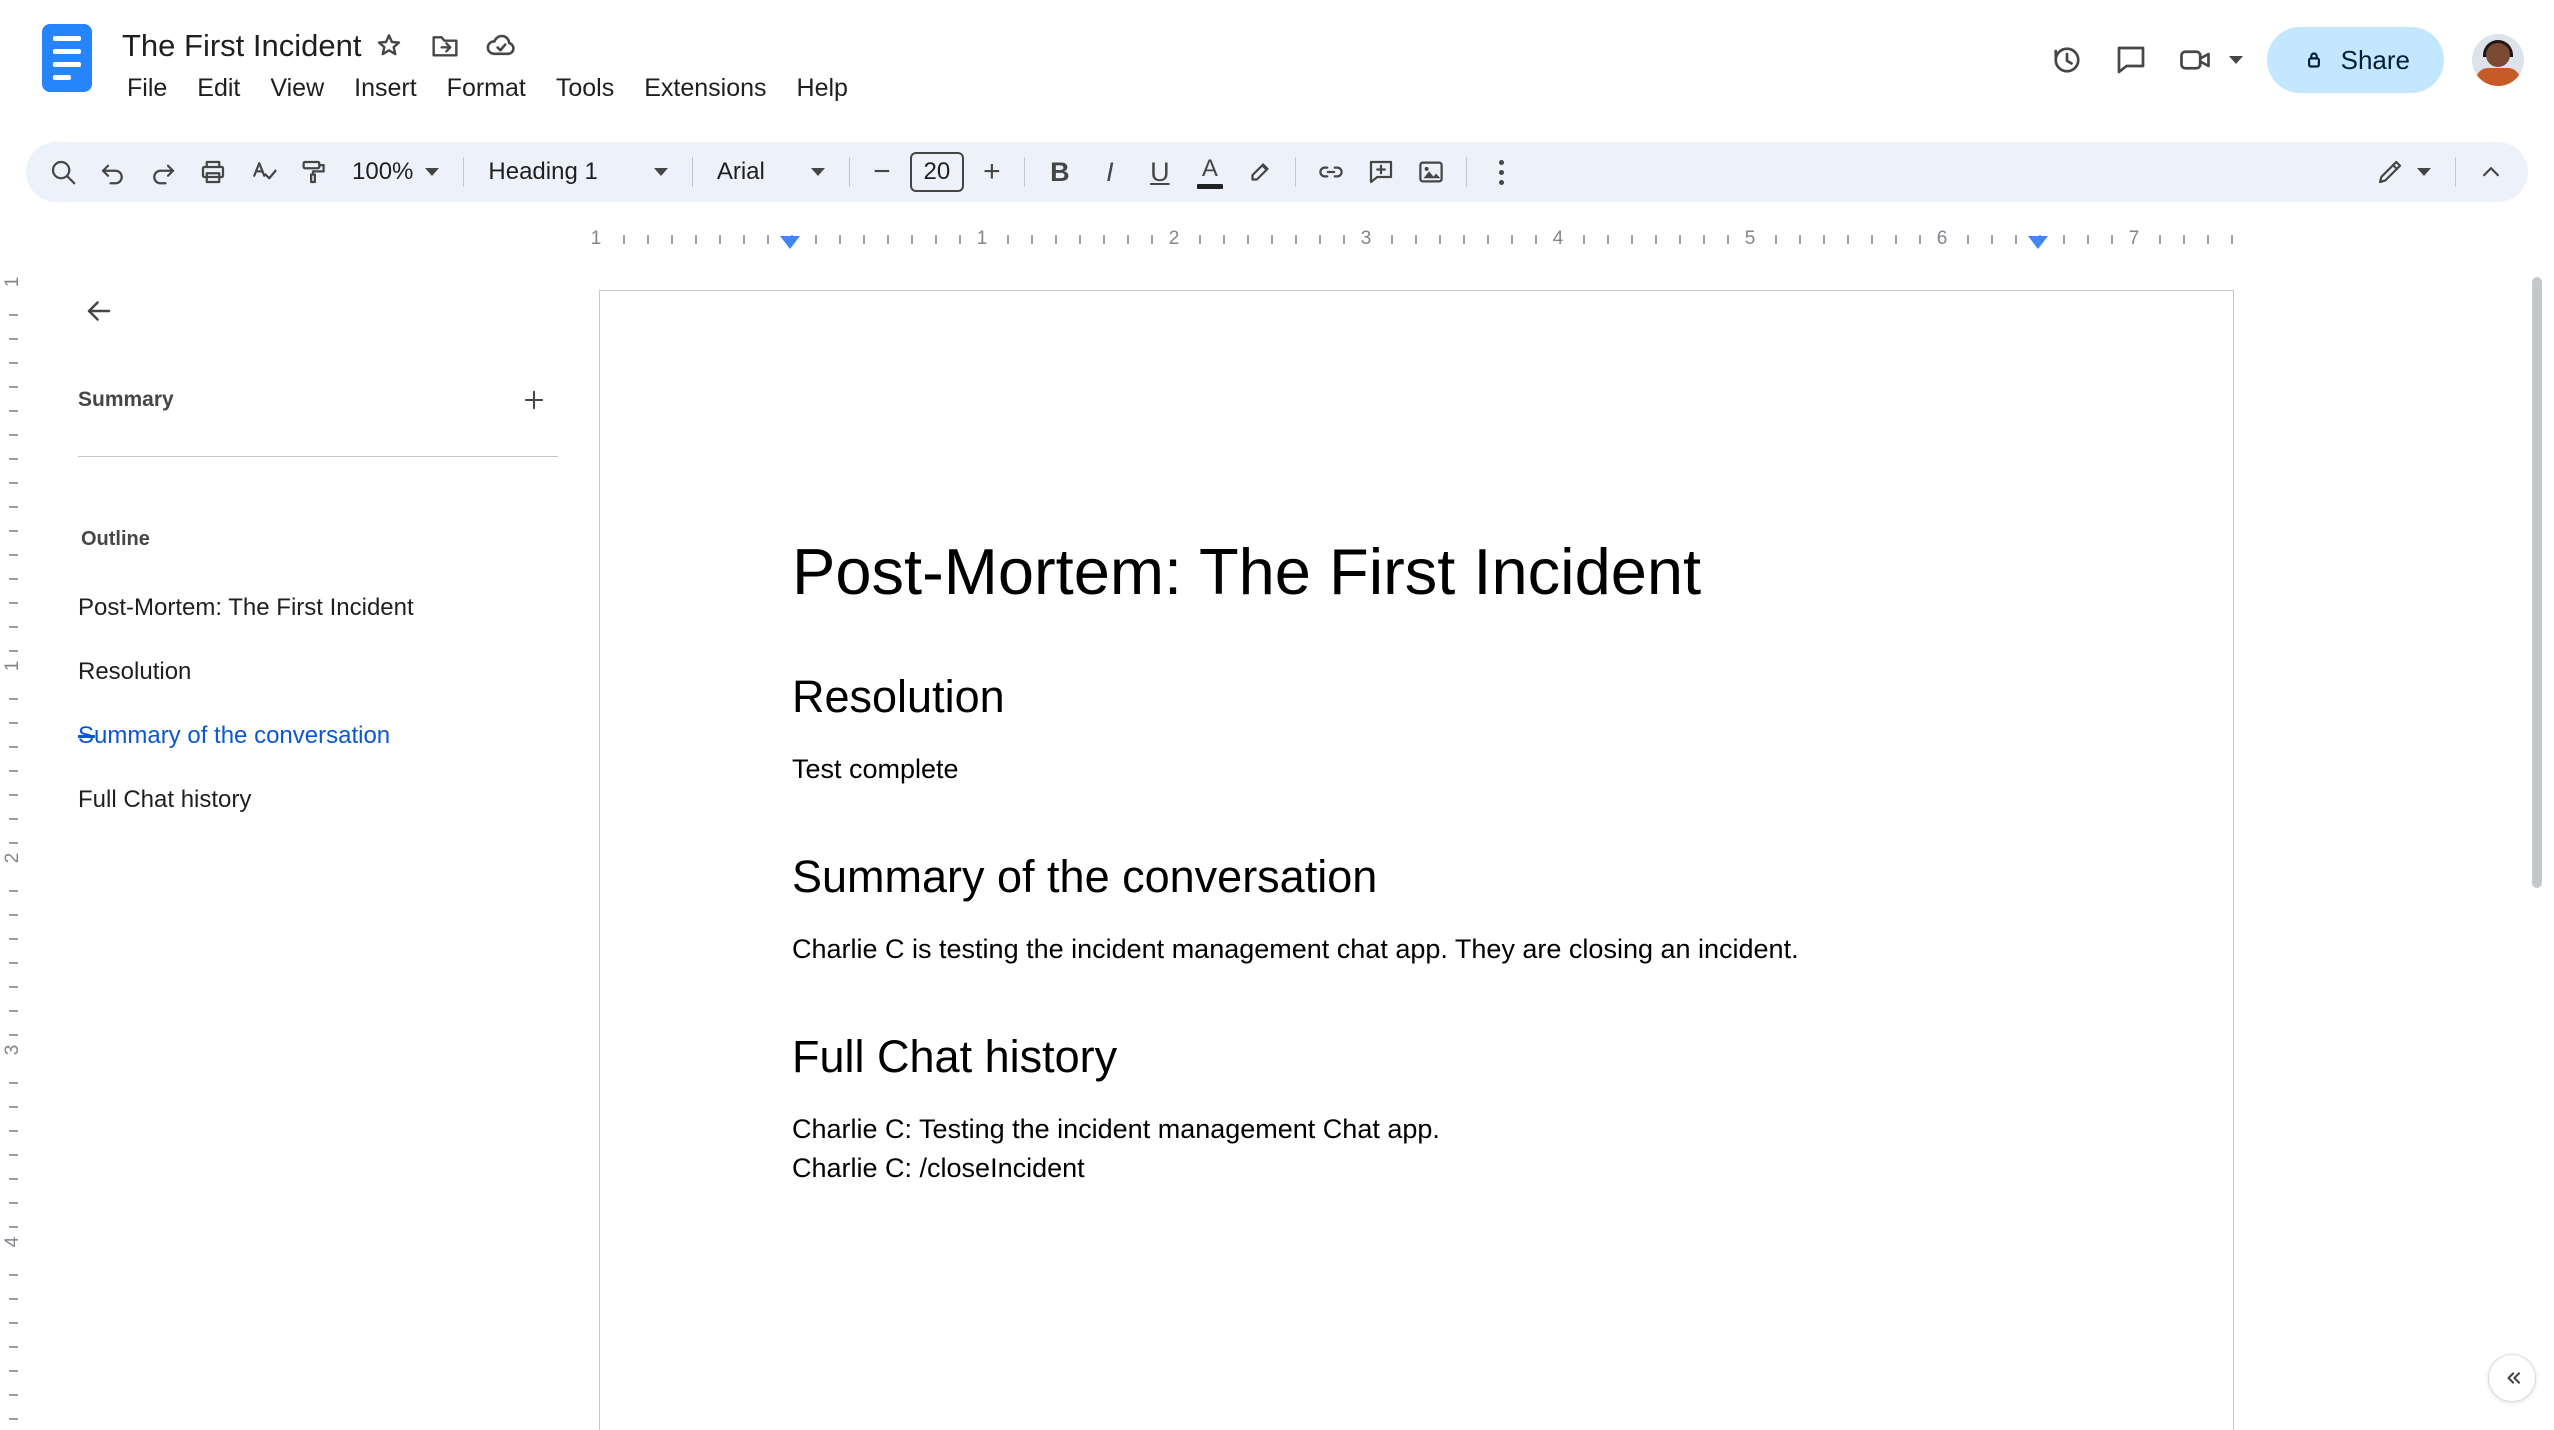 The image size is (2554, 1430). Describe the element at coordinates (771, 172) in the screenshot. I see `font-select: Arial` at that location.